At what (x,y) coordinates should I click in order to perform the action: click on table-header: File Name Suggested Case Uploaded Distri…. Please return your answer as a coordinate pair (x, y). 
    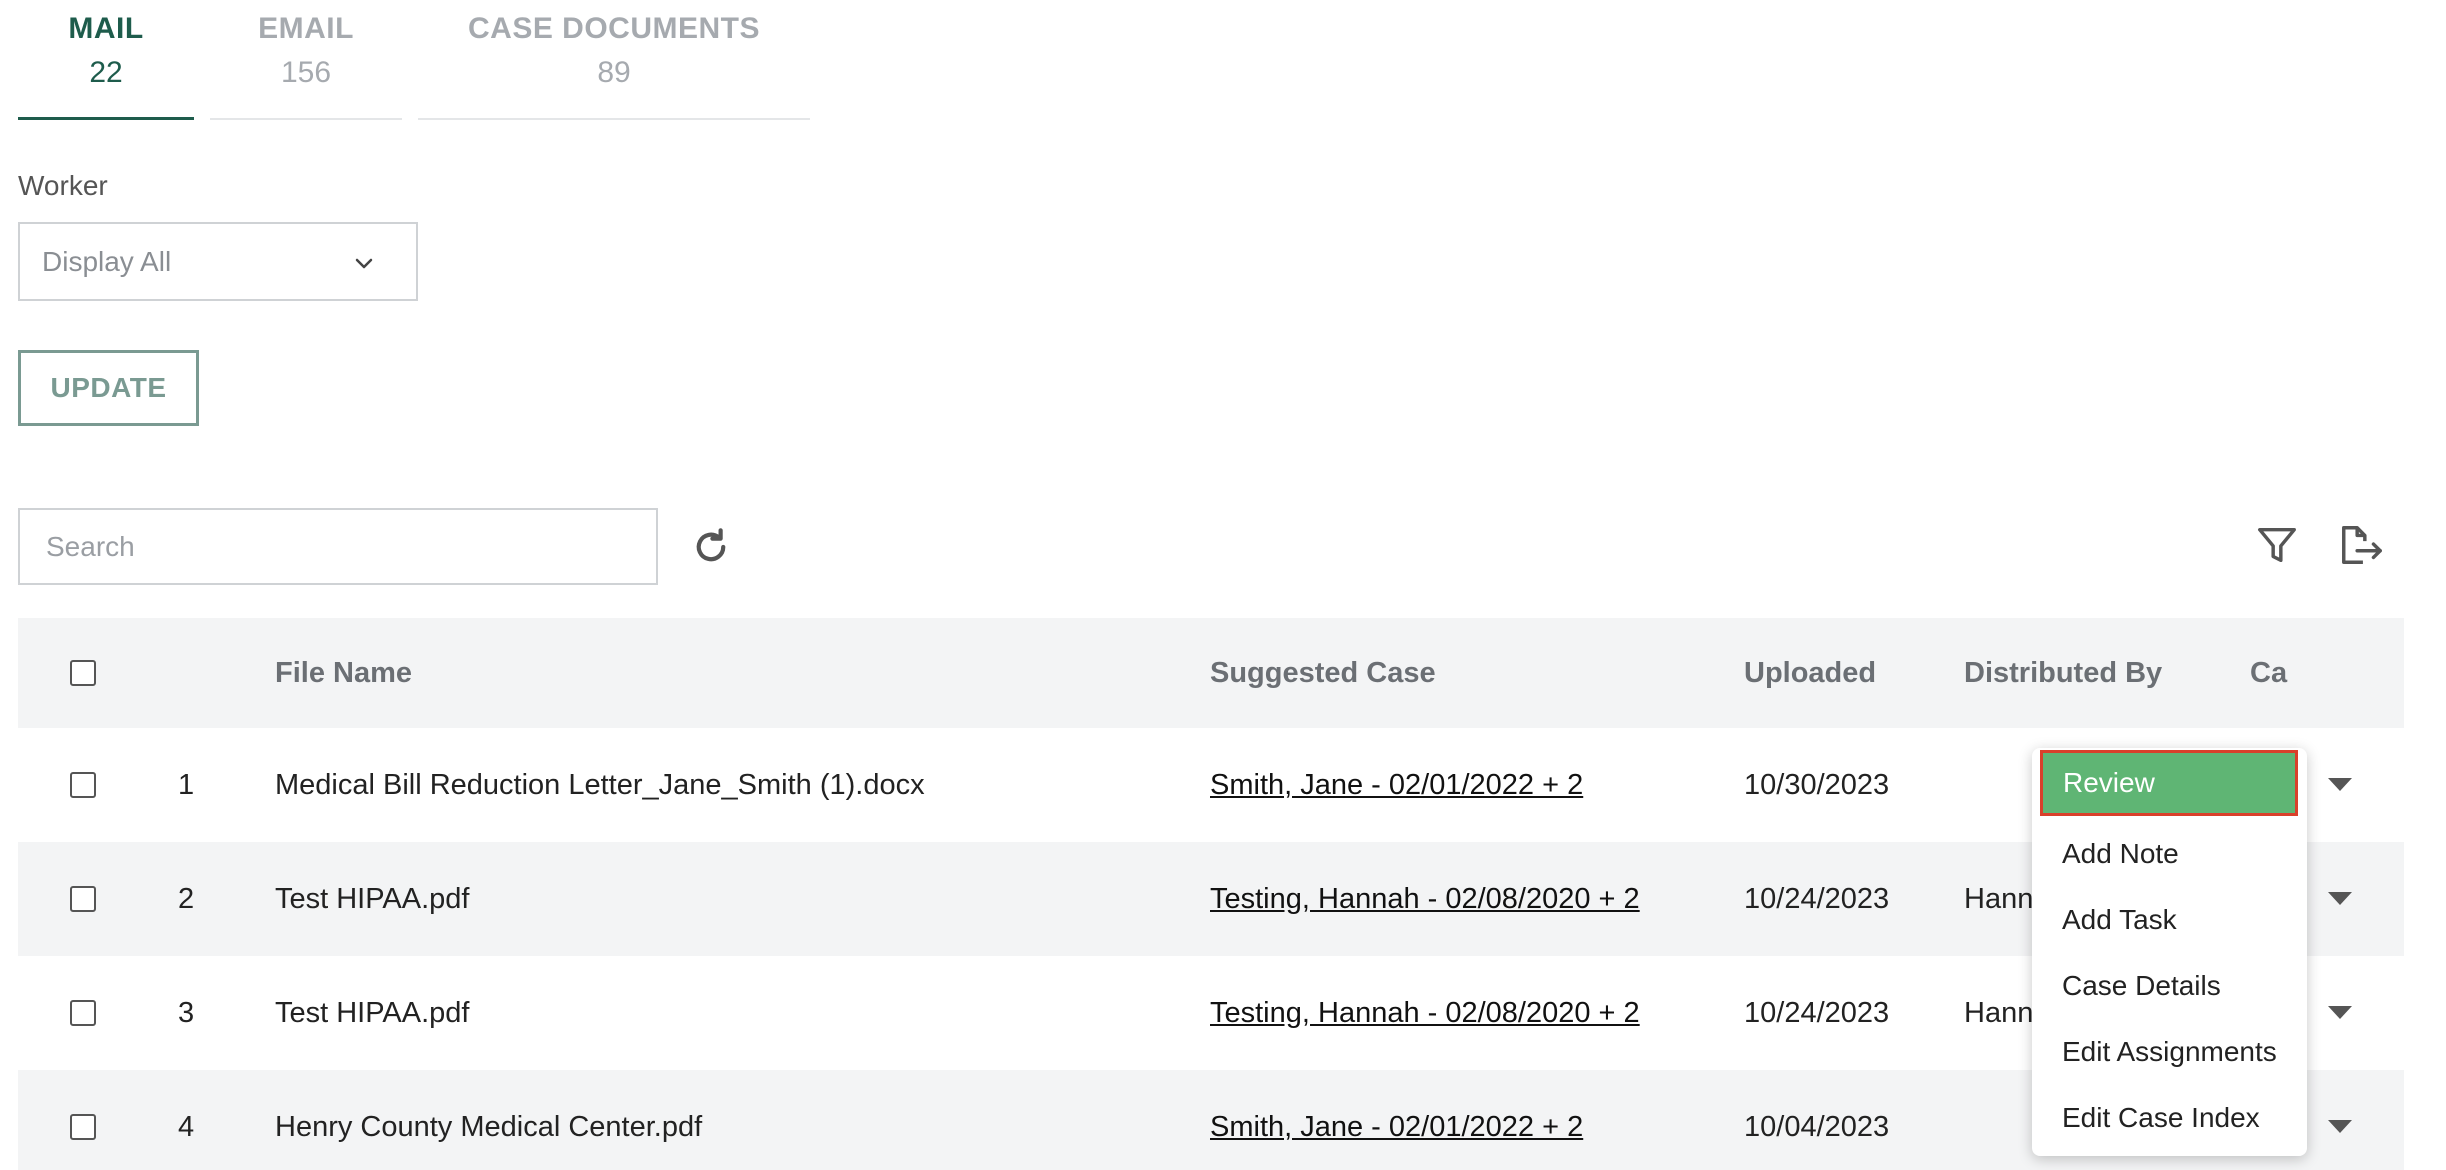
    Looking at the image, I should click on (1211, 673).